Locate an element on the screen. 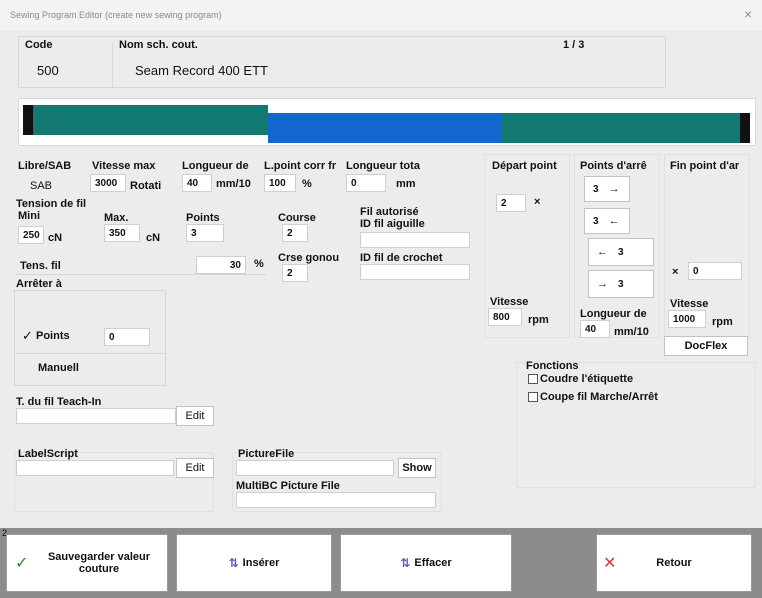  libre-sab-value: SAB is located at coordinates (41, 186).